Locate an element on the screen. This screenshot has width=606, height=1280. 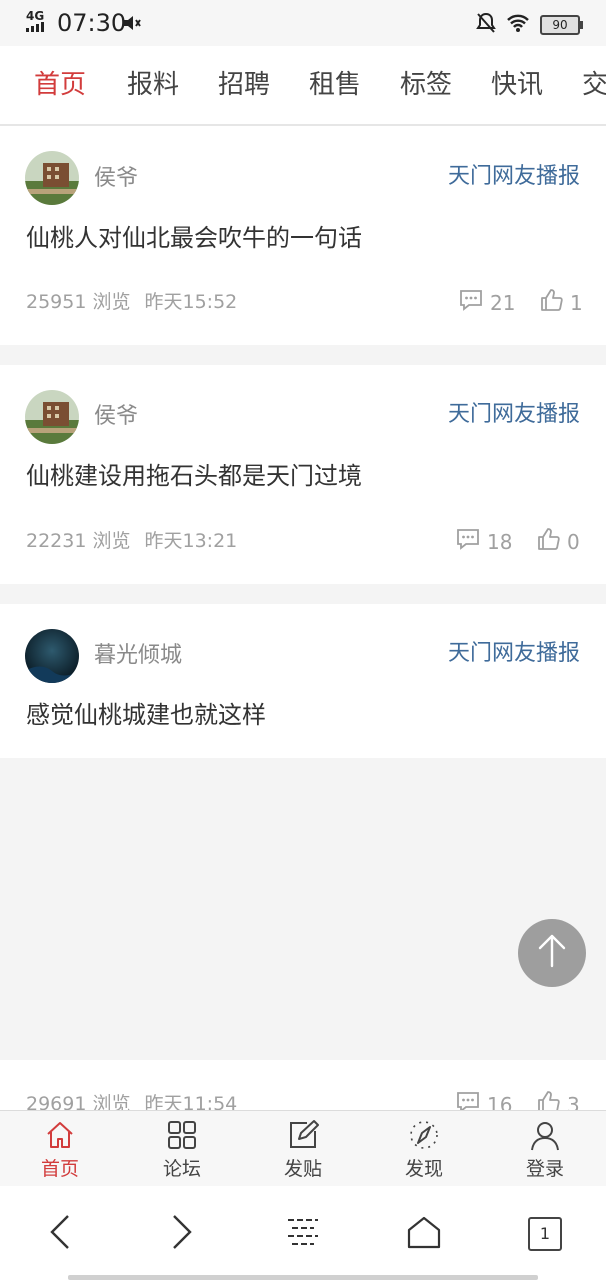
nav-post: 发贴 is located at coordinates (303, 1150).